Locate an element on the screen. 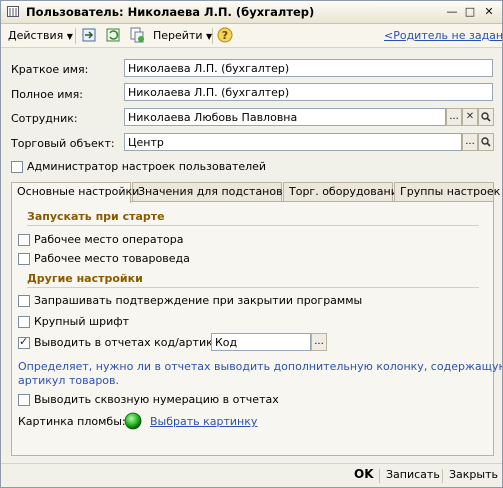 This screenshot has height=488, width=503. tab-main-settings: Основные настройки is located at coordinates (75, 192).